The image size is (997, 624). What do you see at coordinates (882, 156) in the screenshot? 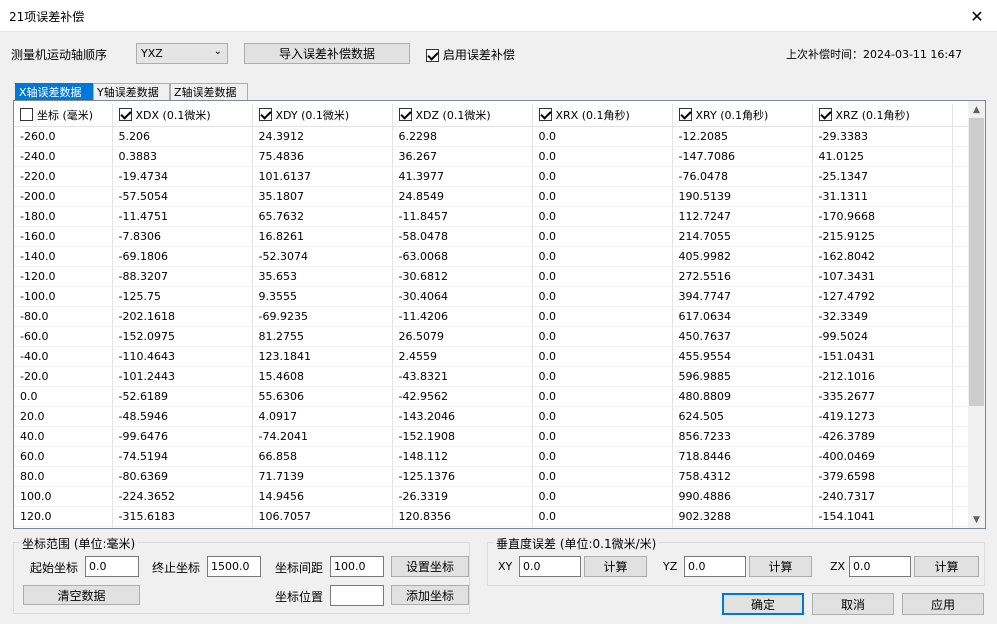
I see `table-cell: 41.0125` at bounding box center [882, 156].